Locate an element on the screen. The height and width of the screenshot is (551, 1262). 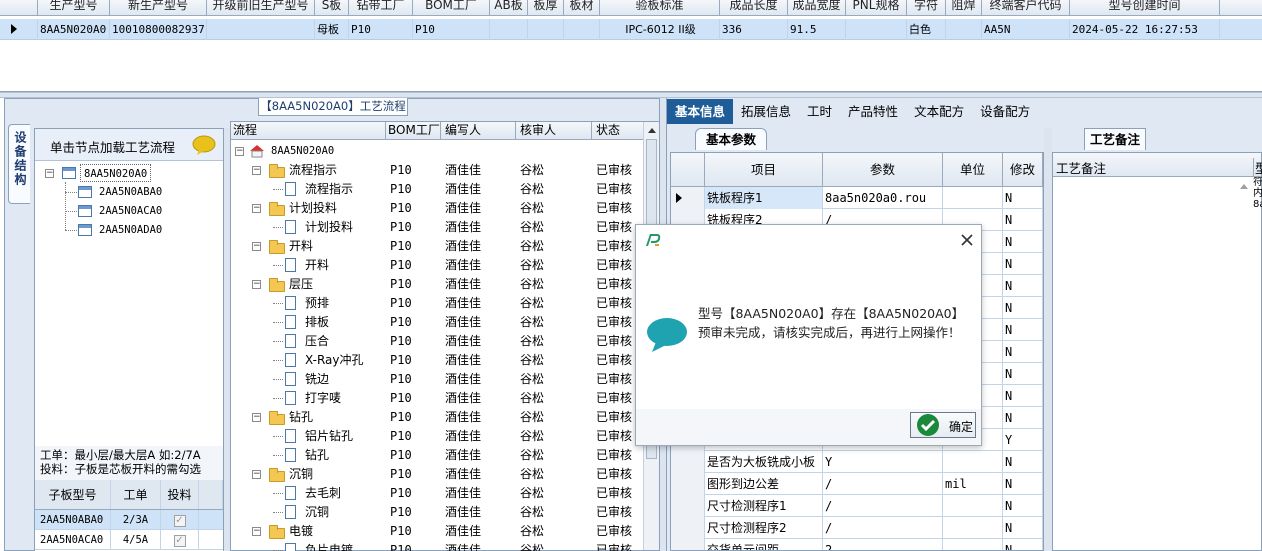
flow-row: 去毛刺 P10 酒佳佳 谷松 已审核 is located at coordinates (437, 493).